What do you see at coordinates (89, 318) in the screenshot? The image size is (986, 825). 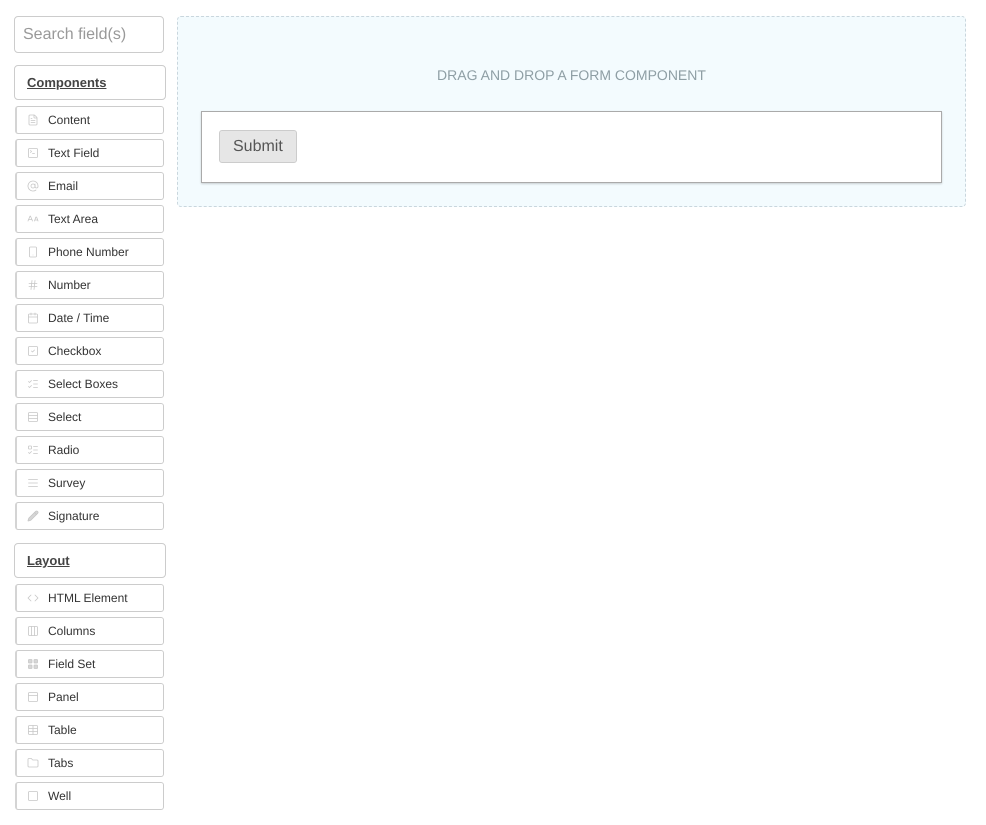 I see `component-item: Date / Time` at bounding box center [89, 318].